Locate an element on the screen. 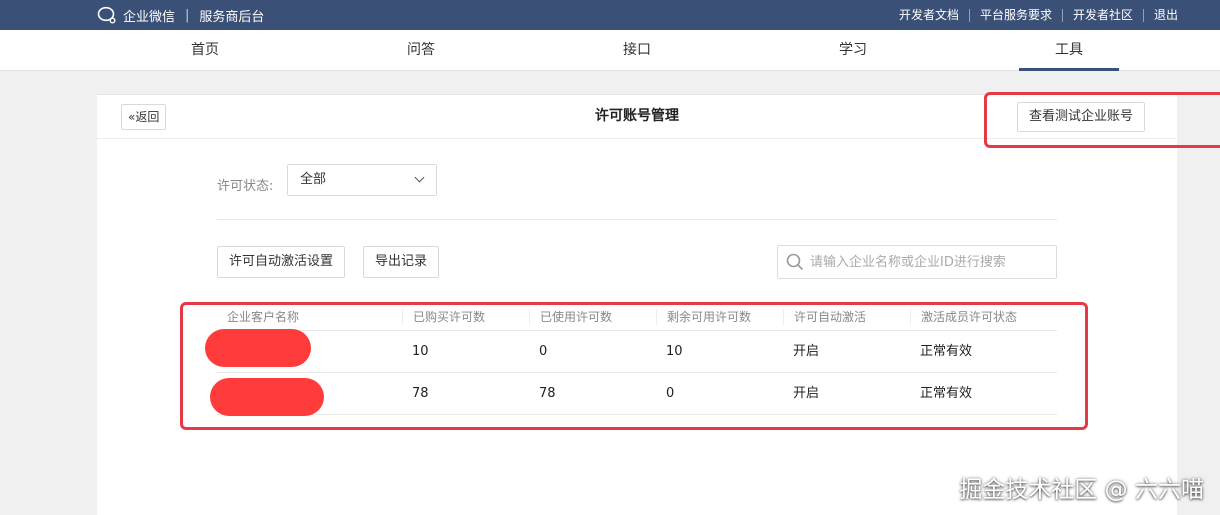  top-bar: 企业微信 | 服务商后台 开发者文档 平台服务要求 开发者社区 退出 is located at coordinates (610, 15).